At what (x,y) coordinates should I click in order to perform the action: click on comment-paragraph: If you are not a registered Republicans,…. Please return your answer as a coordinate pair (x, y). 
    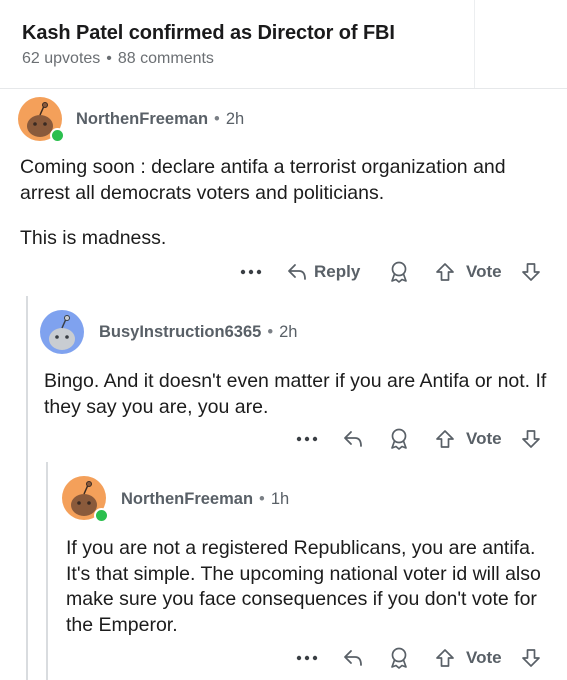
    Looking at the image, I should click on (303, 586).